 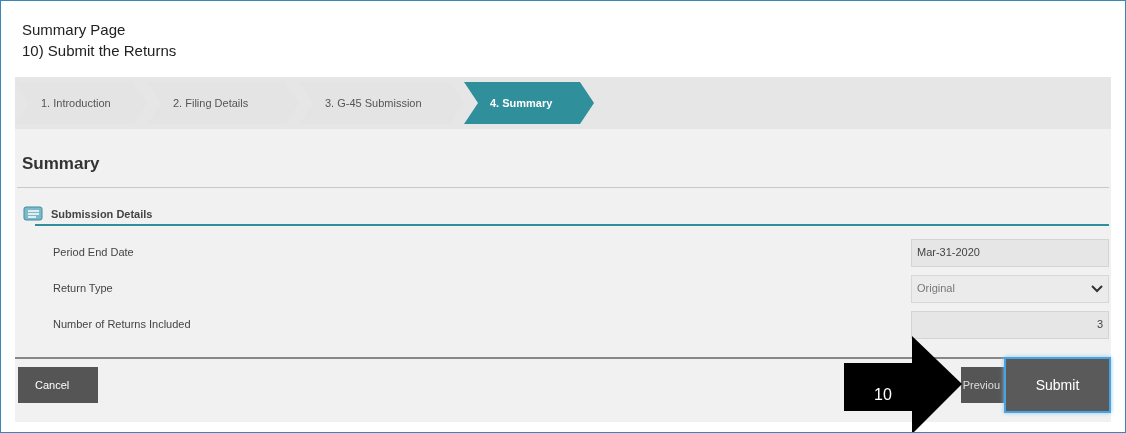 What do you see at coordinates (33, 214) in the screenshot?
I see `document-icon` at bounding box center [33, 214].